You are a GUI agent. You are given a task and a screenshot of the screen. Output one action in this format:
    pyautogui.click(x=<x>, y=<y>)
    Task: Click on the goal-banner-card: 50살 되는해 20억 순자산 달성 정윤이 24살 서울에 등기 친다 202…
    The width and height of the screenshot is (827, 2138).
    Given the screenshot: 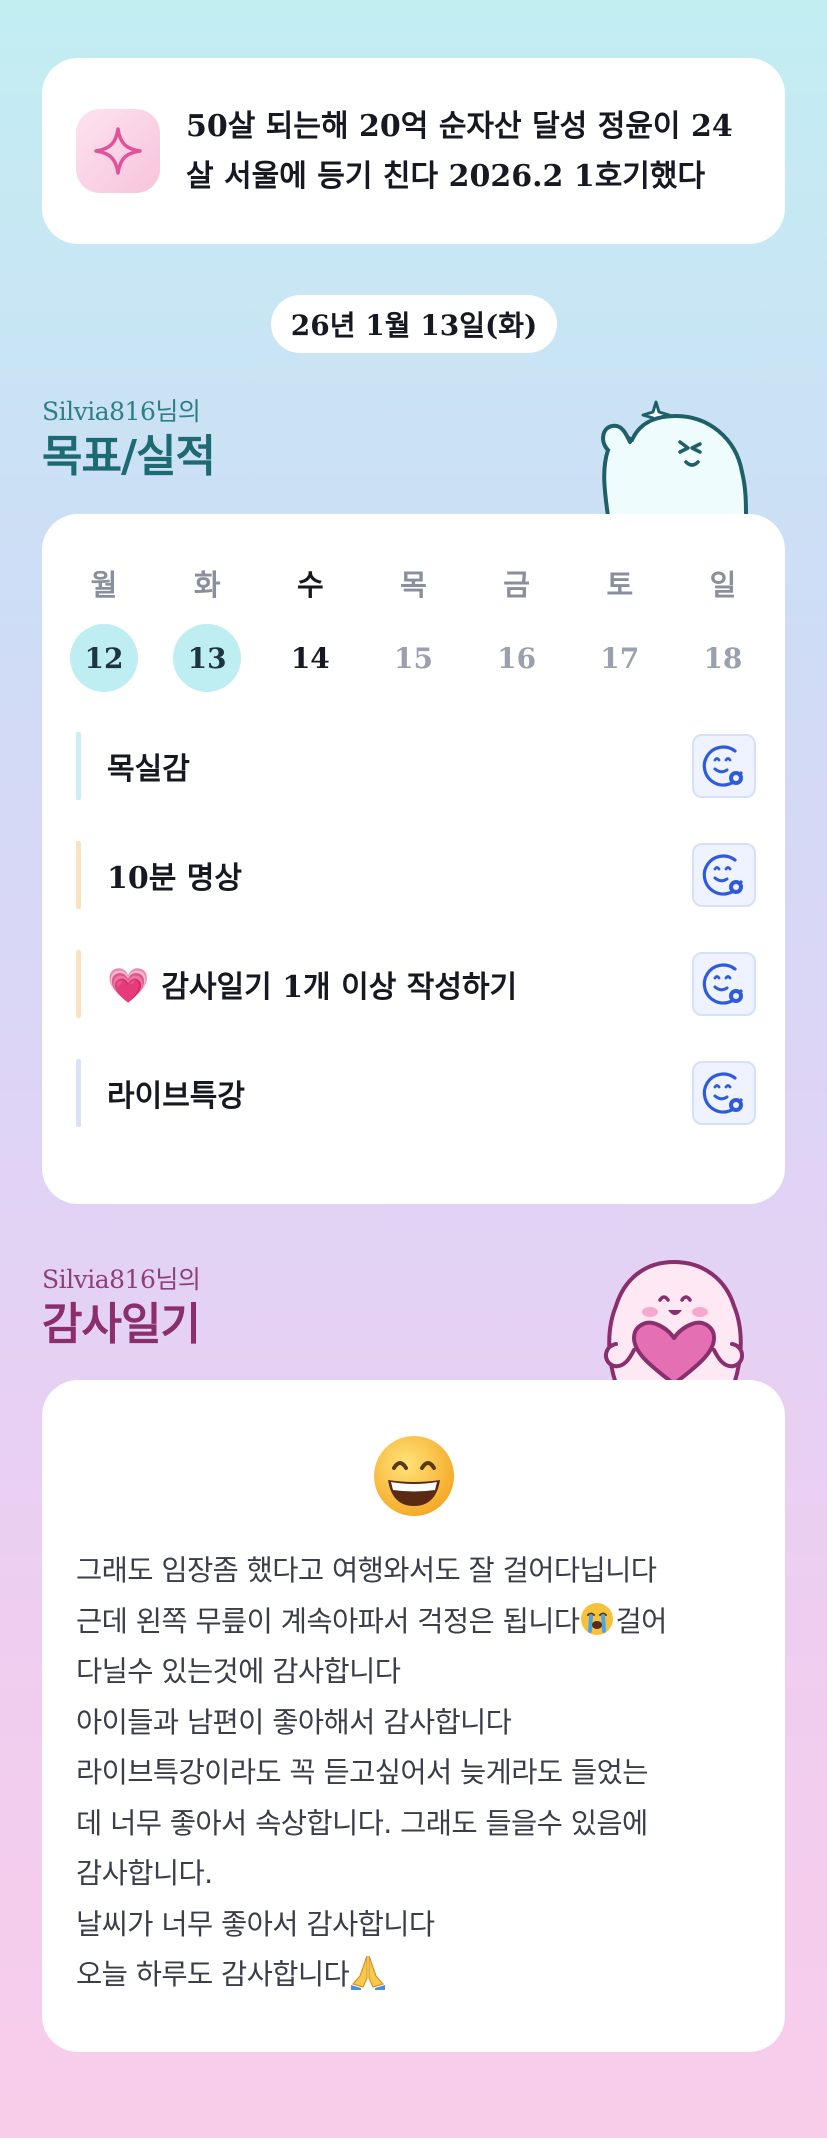 What is the action you would take?
    pyautogui.click(x=413, y=151)
    